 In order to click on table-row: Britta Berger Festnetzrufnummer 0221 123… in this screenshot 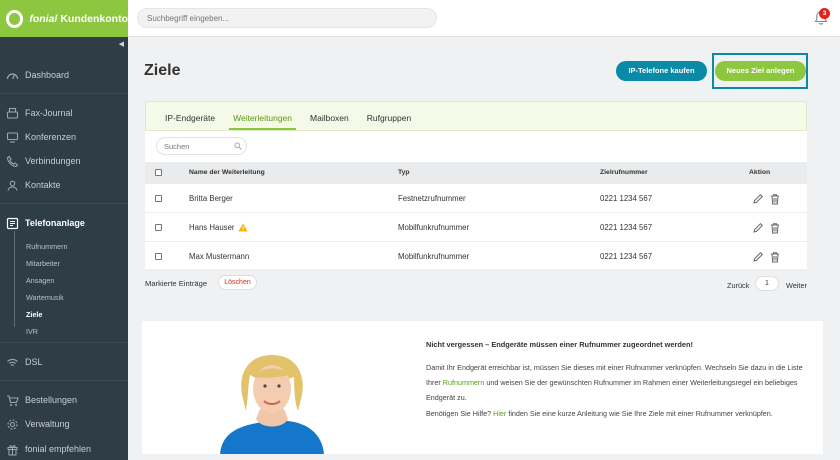, I will do `click(476, 198)`.